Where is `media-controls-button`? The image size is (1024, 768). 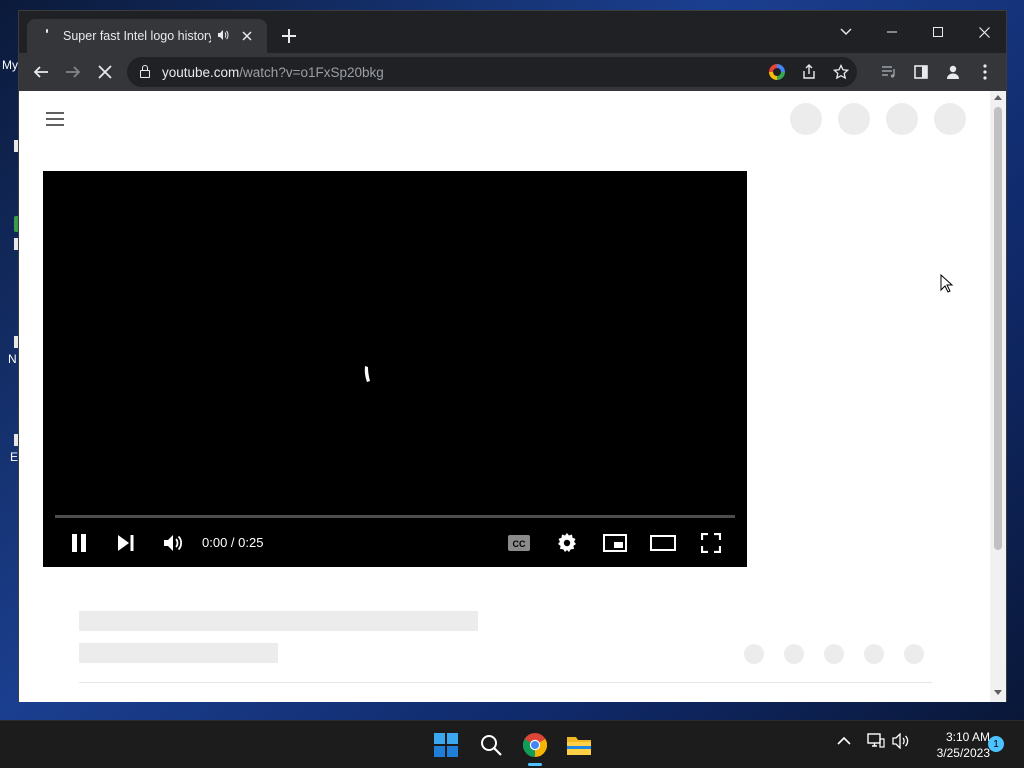
media-controls-button is located at coordinates (889, 72).